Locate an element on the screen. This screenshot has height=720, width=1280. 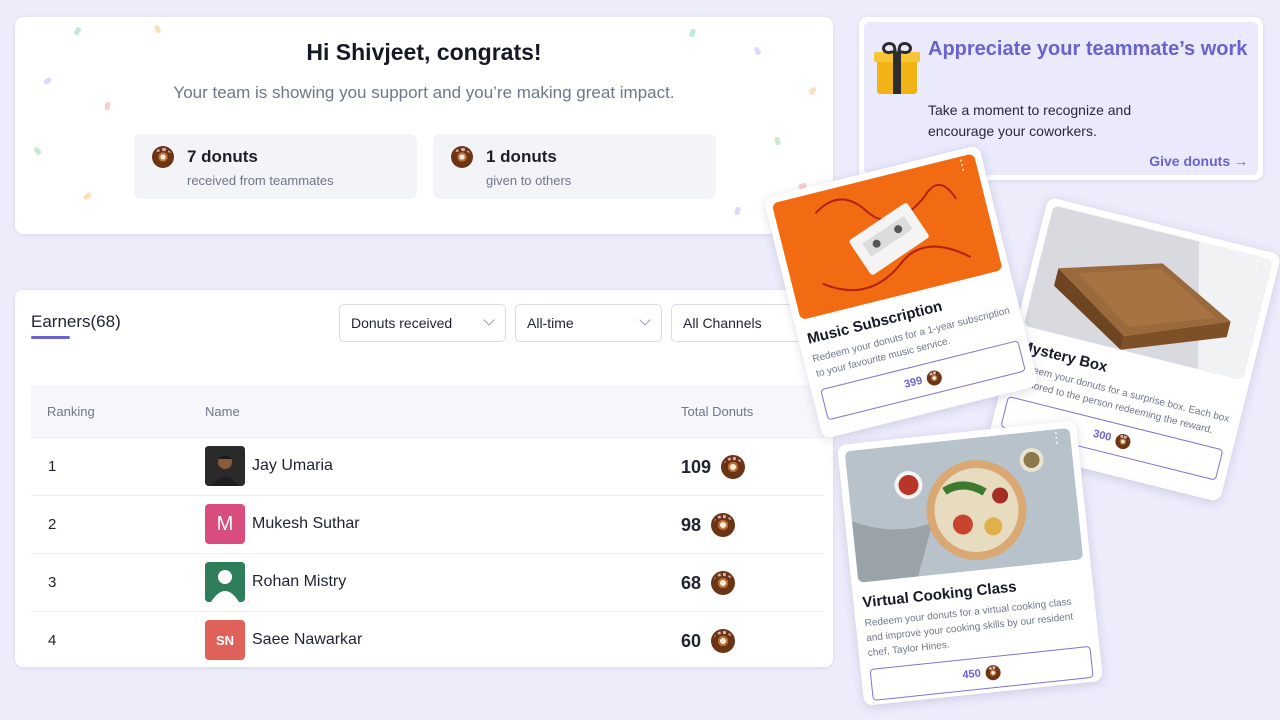
stat-value: 1 donuts is located at coordinates (521, 156).